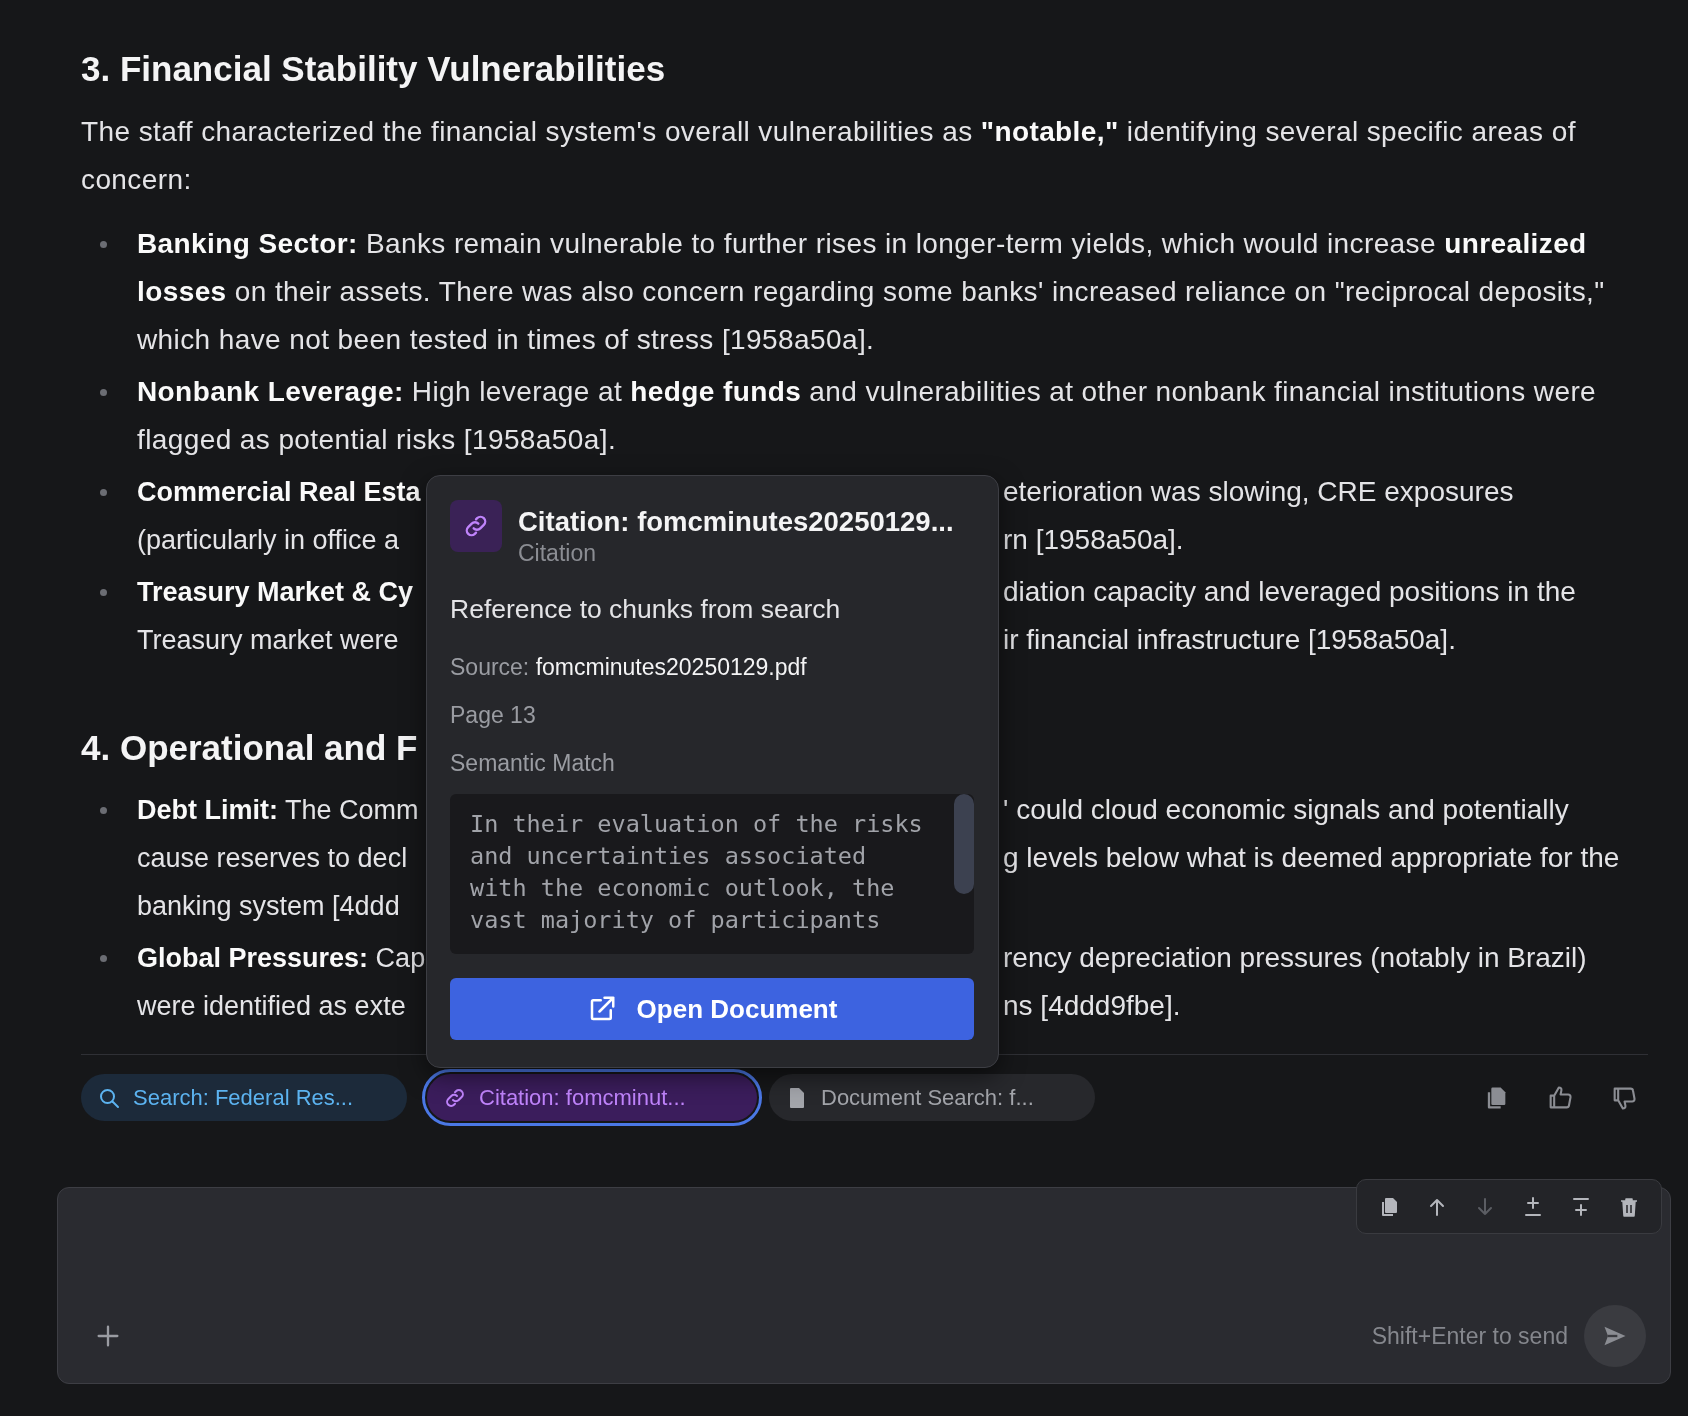  What do you see at coordinates (271, 1006) in the screenshot?
I see `text-fragment: were identified as exte` at bounding box center [271, 1006].